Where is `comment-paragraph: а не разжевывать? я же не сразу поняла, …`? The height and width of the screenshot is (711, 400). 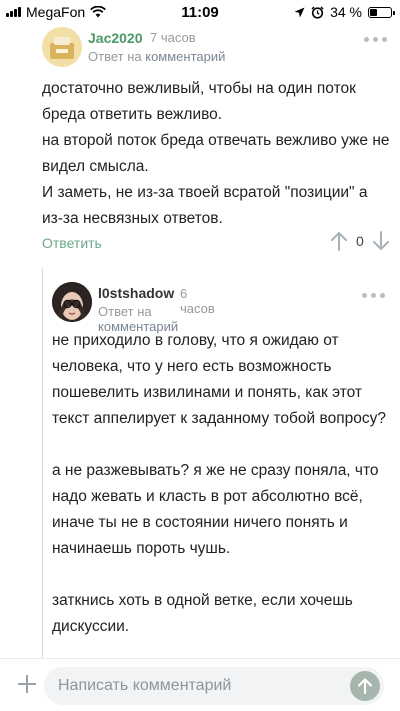 comment-paragraph: а не разжевывать? я же не сразу поняла, … is located at coordinates (215, 509).